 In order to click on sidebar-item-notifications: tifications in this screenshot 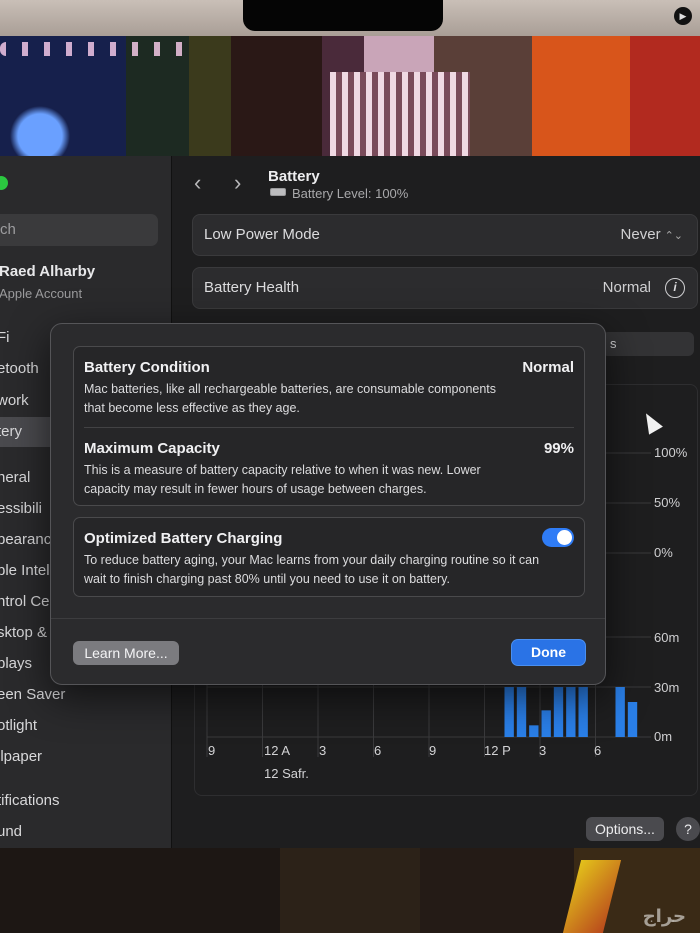, I will do `click(30, 800)`.